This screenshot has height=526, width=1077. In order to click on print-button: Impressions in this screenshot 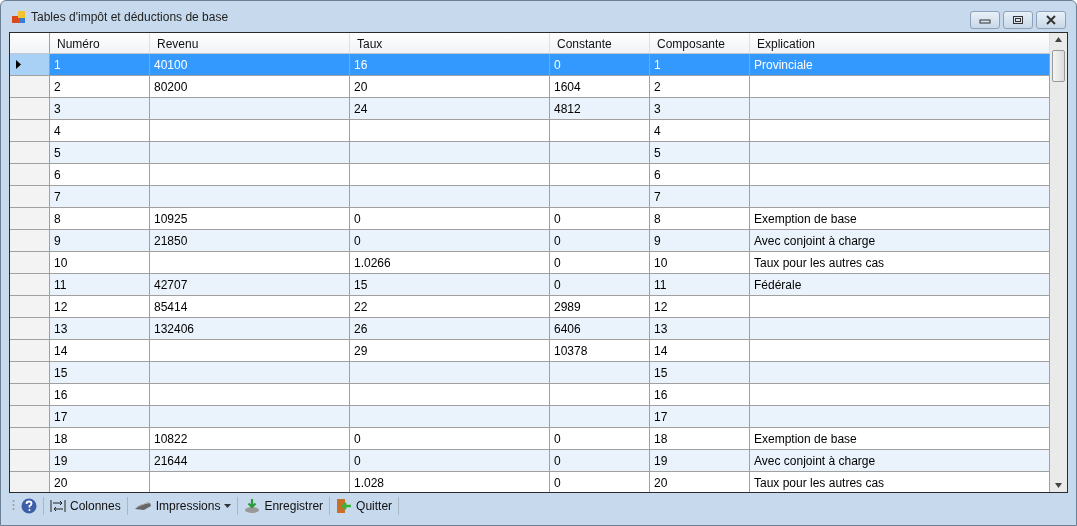, I will do `click(182, 506)`.